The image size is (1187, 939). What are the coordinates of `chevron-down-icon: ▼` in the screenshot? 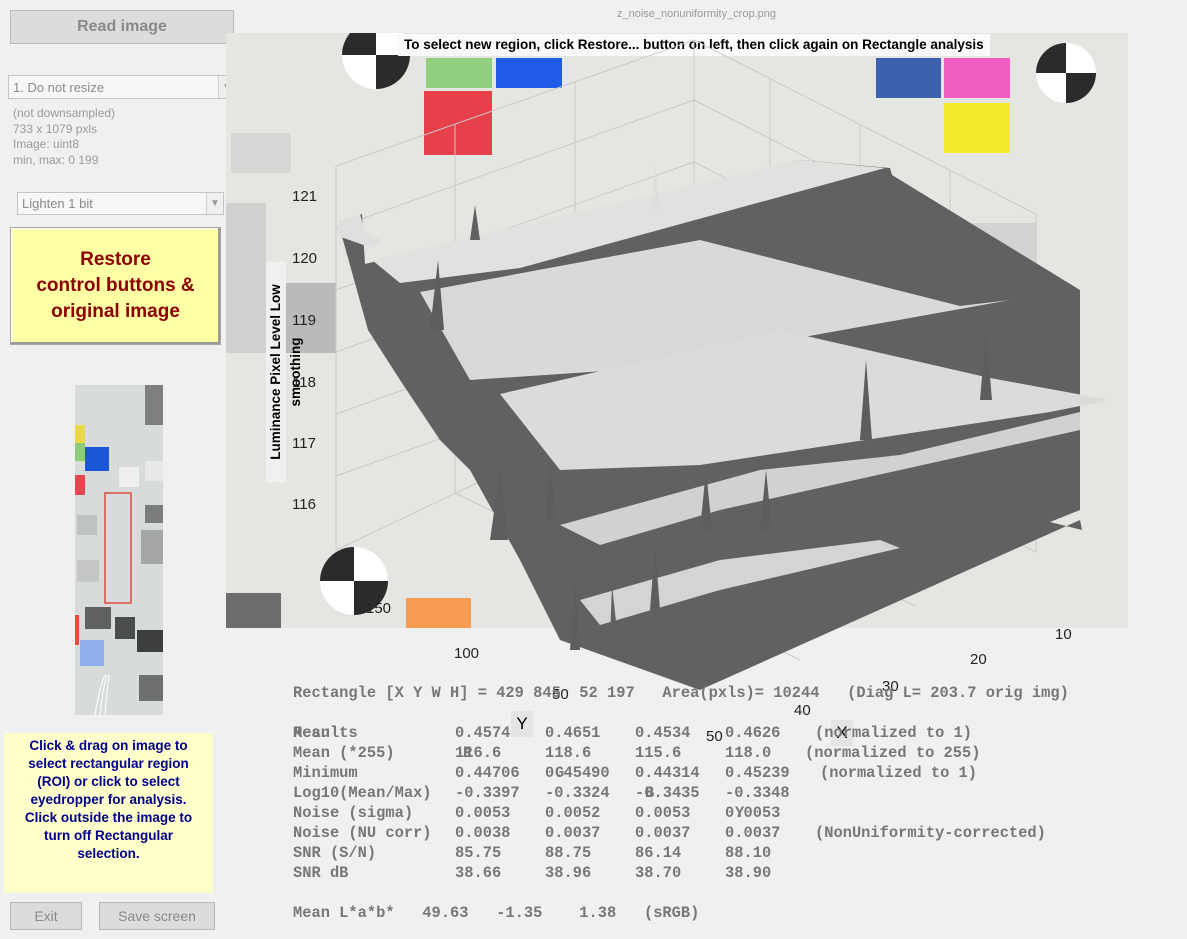 It's located at (214, 203).